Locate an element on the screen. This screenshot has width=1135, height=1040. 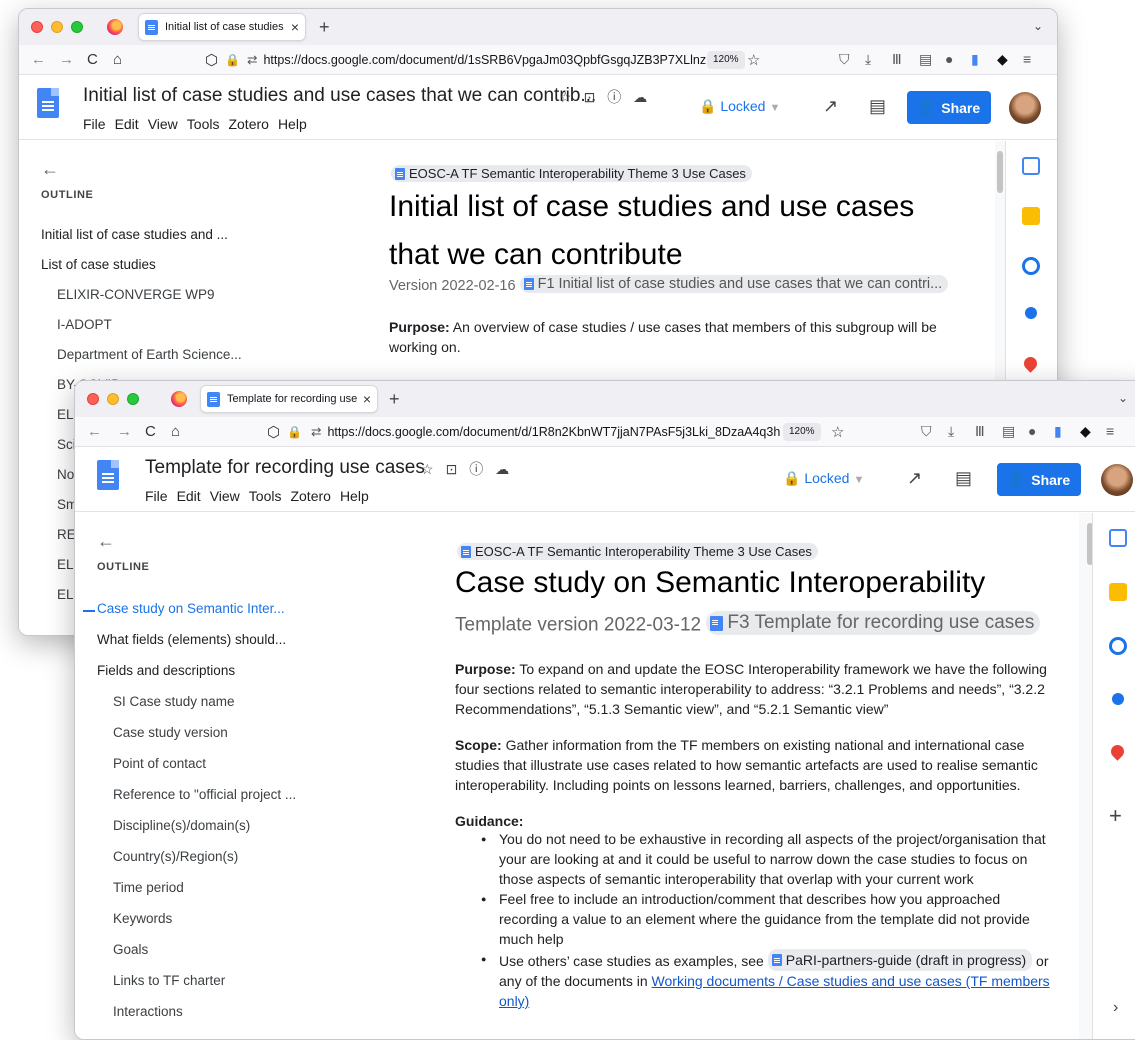
outline-item: Keywords is located at coordinates (142, 918).